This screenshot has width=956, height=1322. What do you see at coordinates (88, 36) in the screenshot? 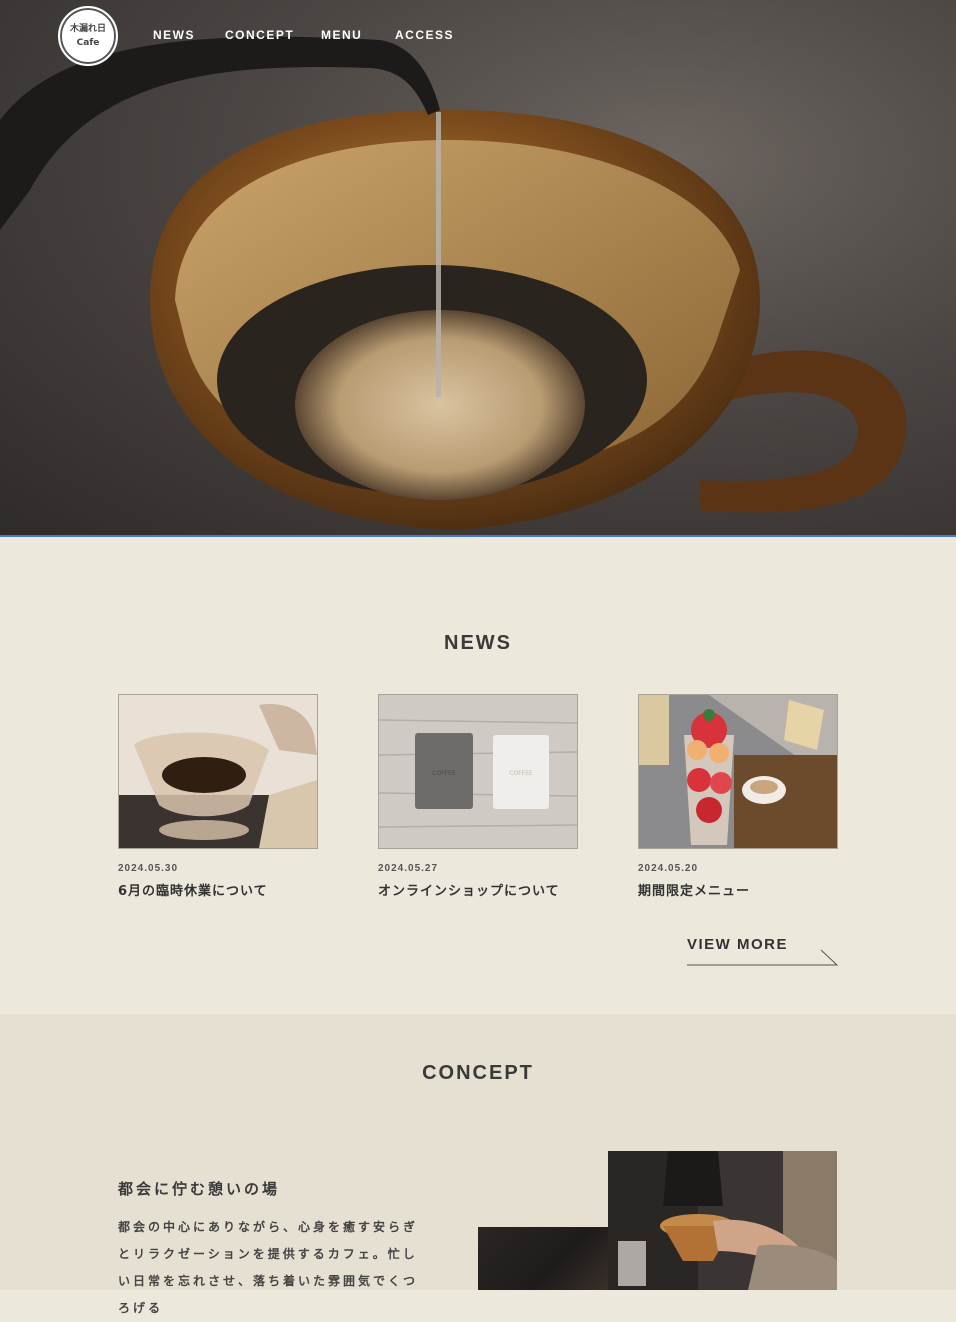
I see `cafe-logo: 木漏れ日 Cafe` at bounding box center [88, 36].